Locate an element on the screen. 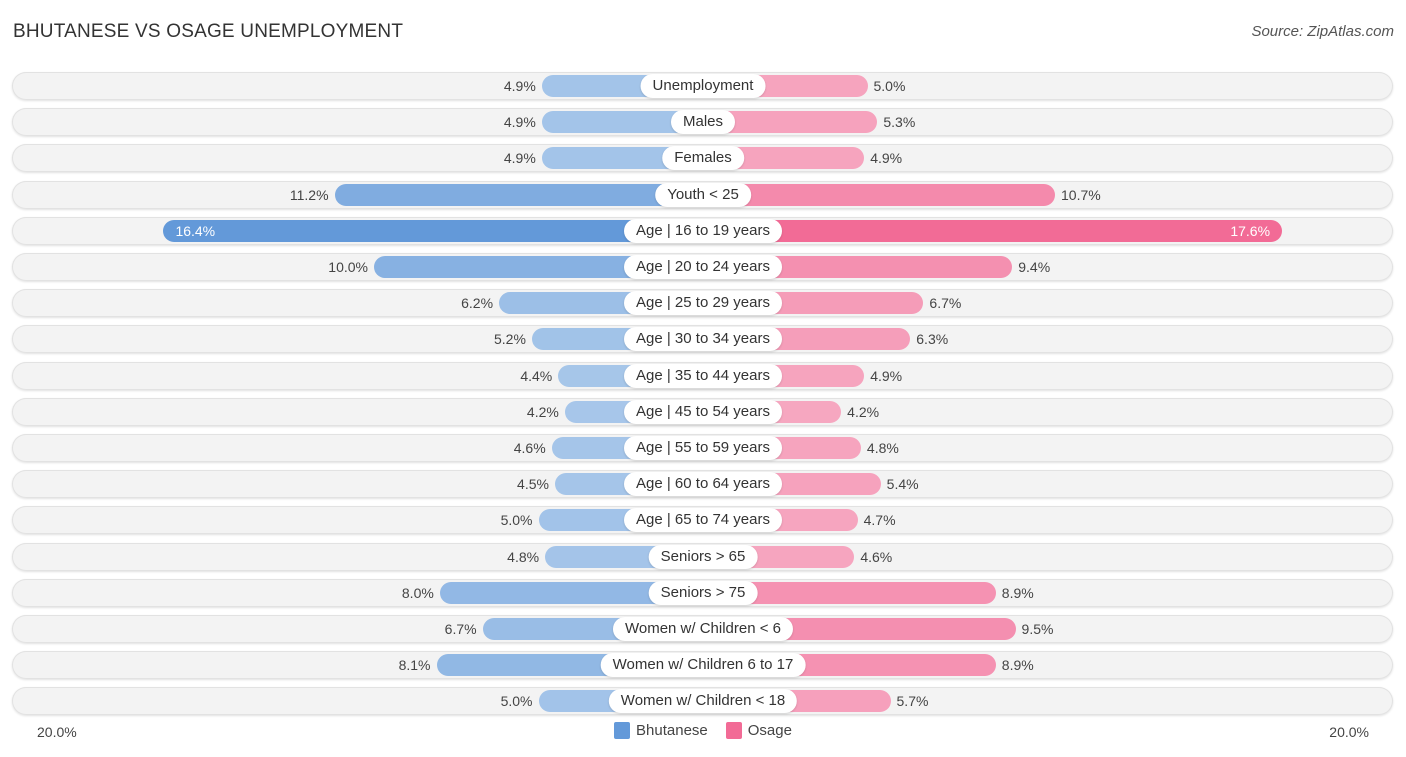  chart-row: 4.5% 5.4% Age | 60 to 64 years is located at coordinates (702, 484).